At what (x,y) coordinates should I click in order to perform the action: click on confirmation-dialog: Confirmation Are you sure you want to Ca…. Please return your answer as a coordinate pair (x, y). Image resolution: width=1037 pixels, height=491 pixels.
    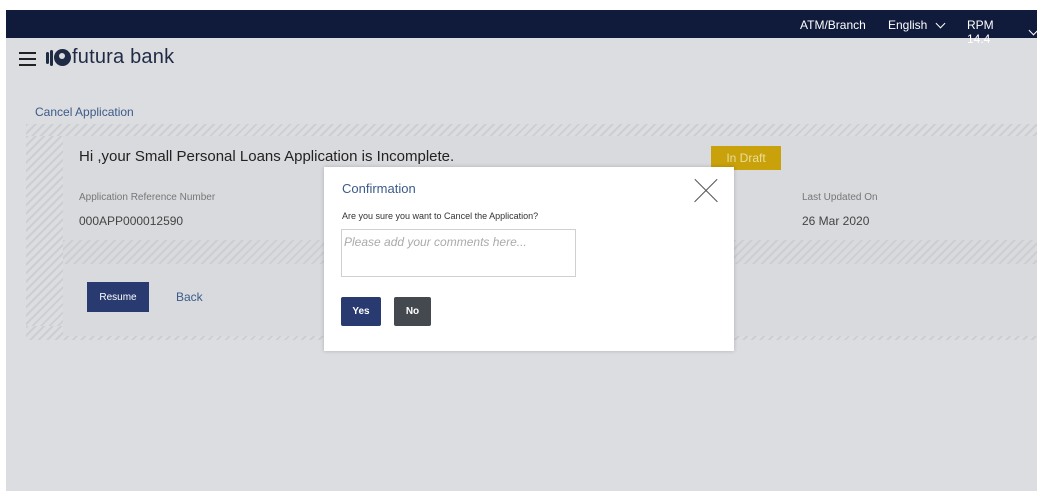
    Looking at the image, I should click on (529, 259).